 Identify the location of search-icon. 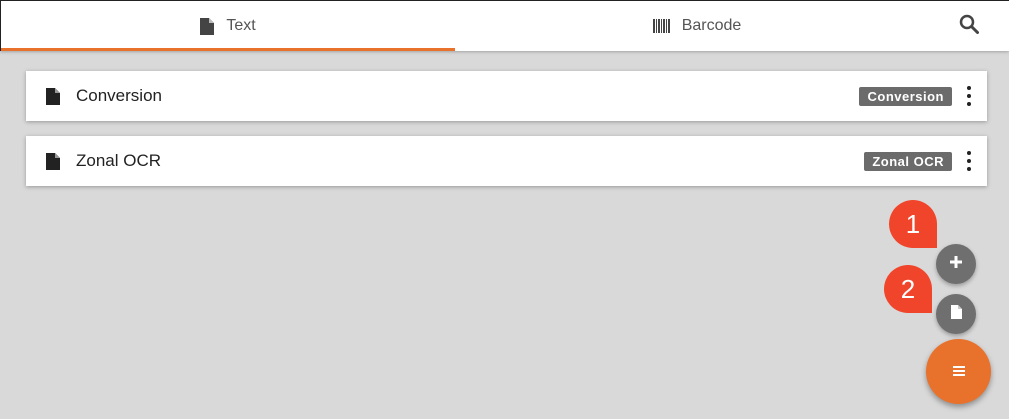
(969, 26).